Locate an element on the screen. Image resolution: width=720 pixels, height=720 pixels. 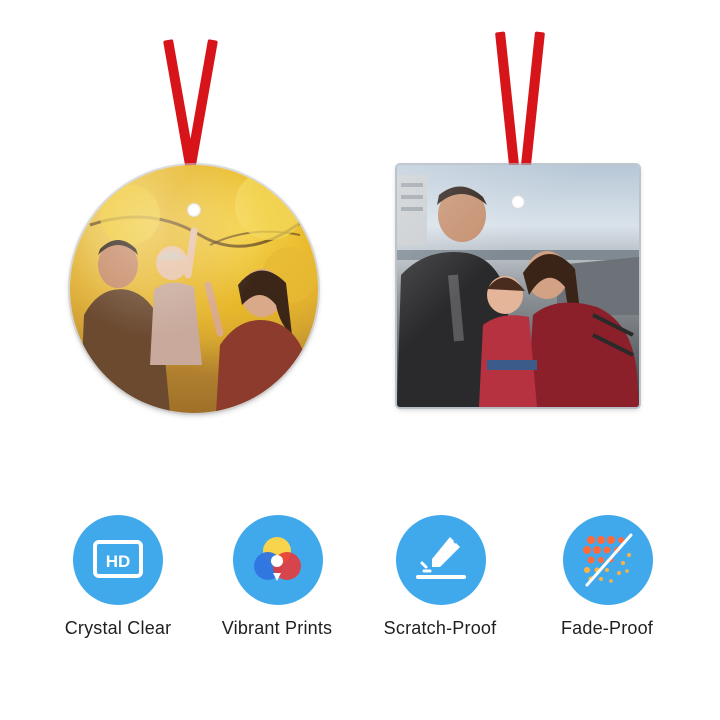
vibrant-prints-feature-icon is located at coordinates (278, 560).